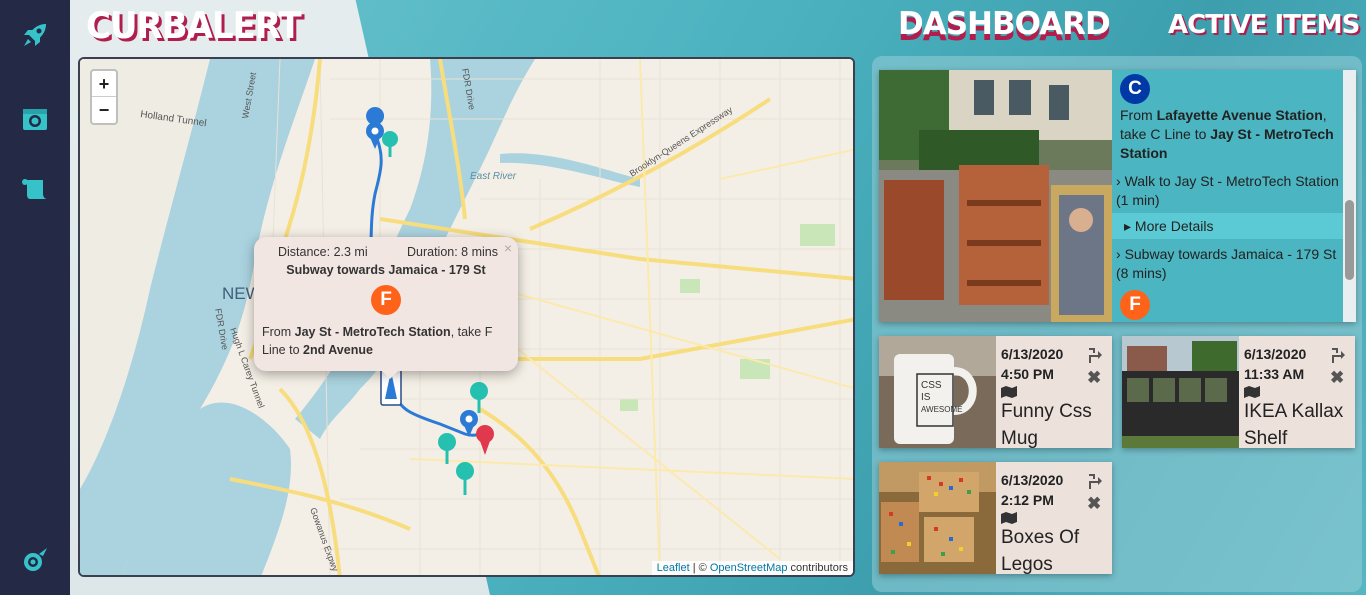  Describe the element at coordinates (926, 397) in the screenshot. I see `svg-text: IS` at that location.